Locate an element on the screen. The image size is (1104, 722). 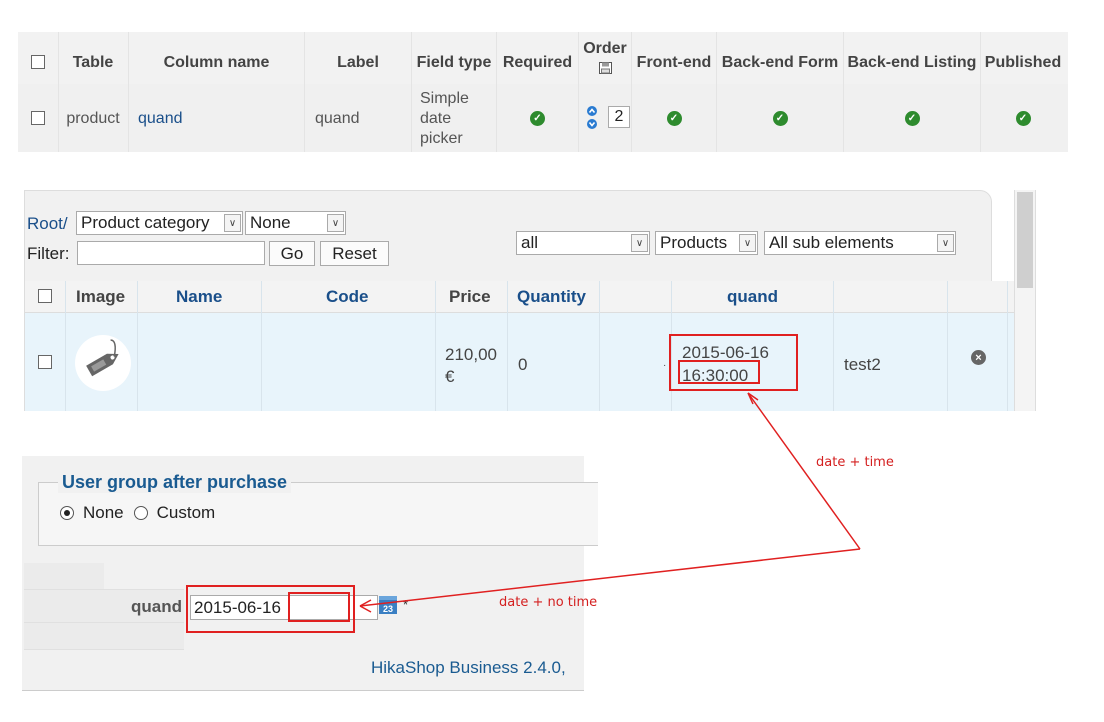
annotation-date-time: date + time is located at coordinates (855, 462).